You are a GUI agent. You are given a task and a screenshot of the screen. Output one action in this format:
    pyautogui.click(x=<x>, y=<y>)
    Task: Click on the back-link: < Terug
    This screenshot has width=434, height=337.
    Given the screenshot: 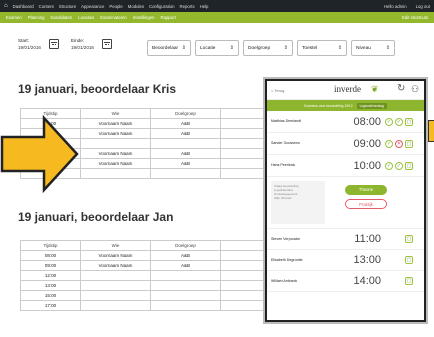 What is the action you would take?
    pyautogui.click(x=277, y=90)
    